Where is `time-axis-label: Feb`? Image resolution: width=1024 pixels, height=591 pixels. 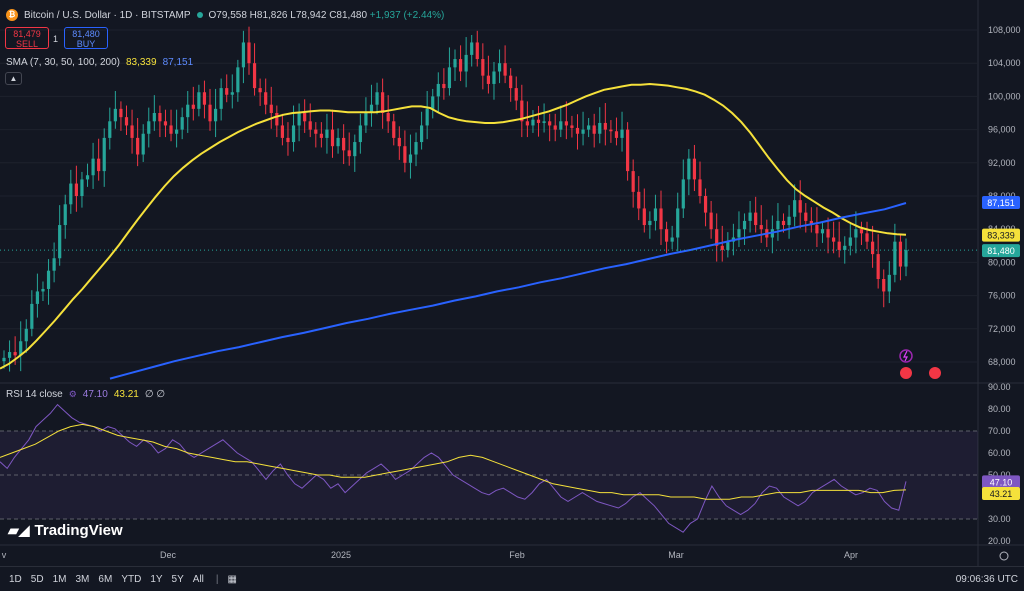 time-axis-label: Feb is located at coordinates (517, 555).